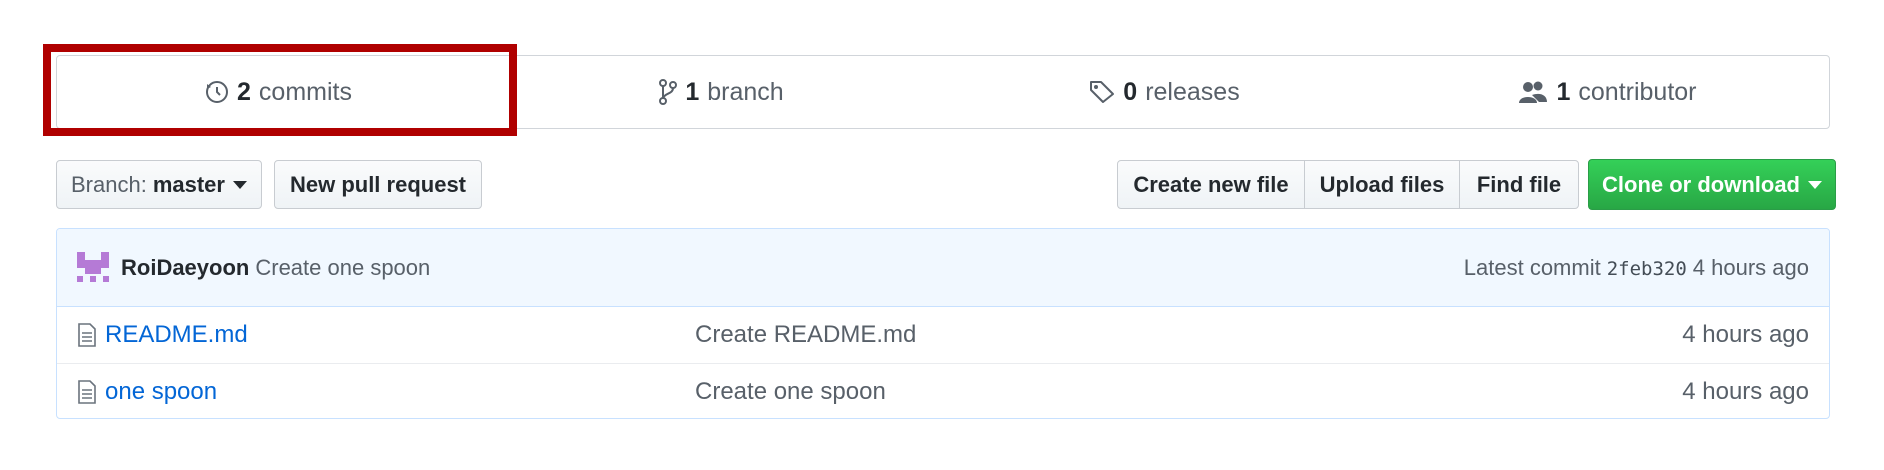 The image size is (1884, 470). What do you see at coordinates (1188, 335) in the screenshot?
I see `file-commit-message: Create README.md` at bounding box center [1188, 335].